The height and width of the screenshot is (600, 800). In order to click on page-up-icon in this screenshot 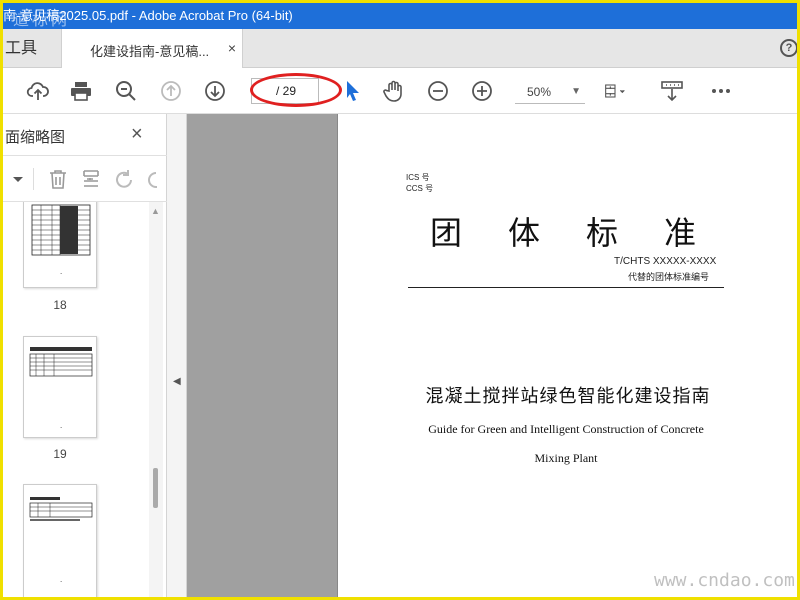, I will do `click(171, 91)`.